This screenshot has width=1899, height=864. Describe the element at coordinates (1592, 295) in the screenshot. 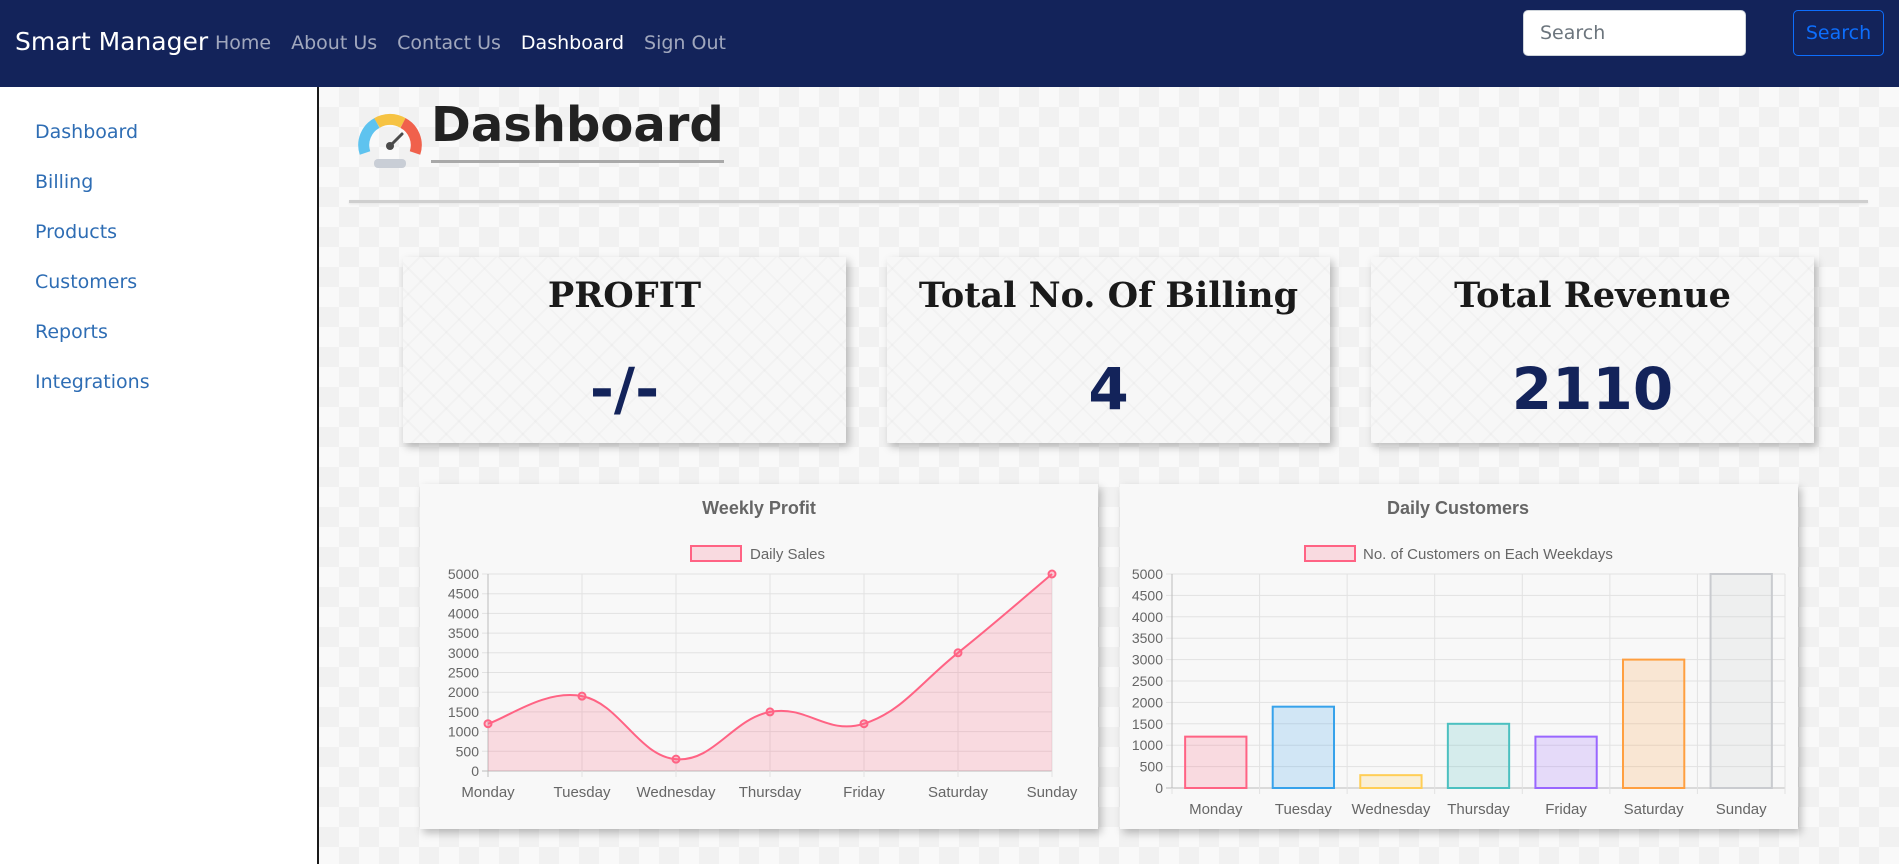

I see `stat-title: Total Revenue` at that location.